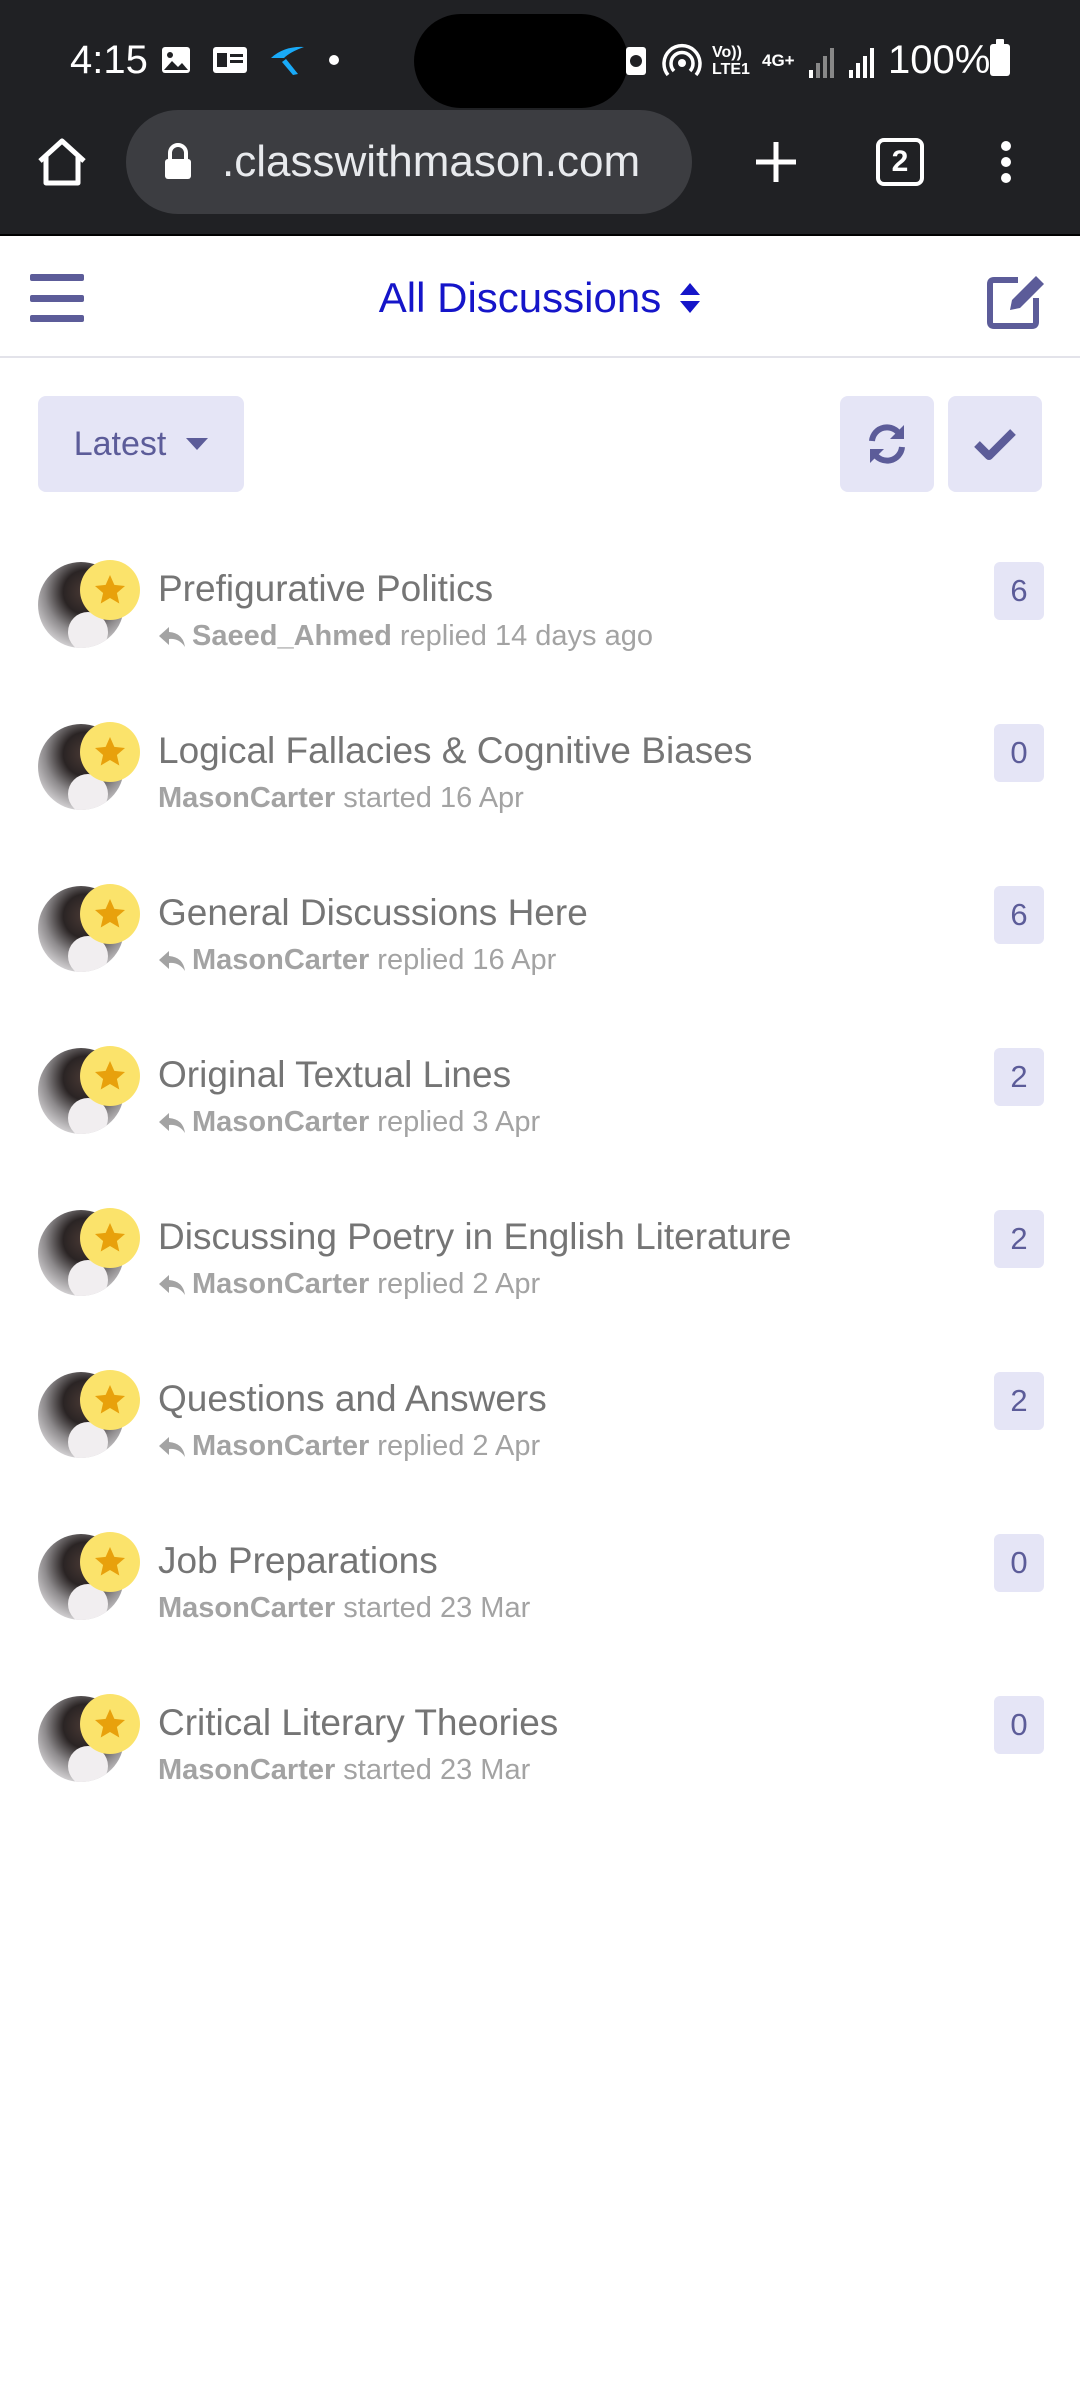  I want to click on discussion-title: Logical Fallacies & Cognitive Biases, so click(455, 751).